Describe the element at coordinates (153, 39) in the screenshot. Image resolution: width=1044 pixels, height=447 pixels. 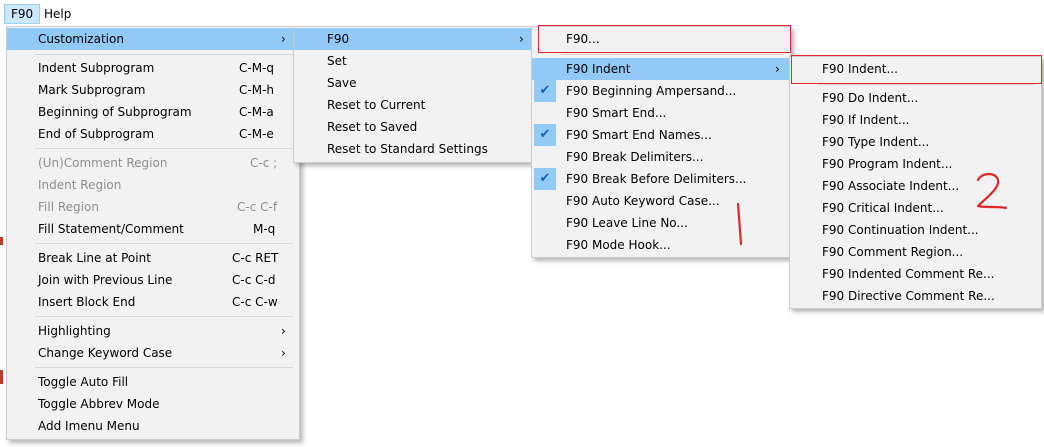
I see `menu-item-customization: Customization ›` at that location.